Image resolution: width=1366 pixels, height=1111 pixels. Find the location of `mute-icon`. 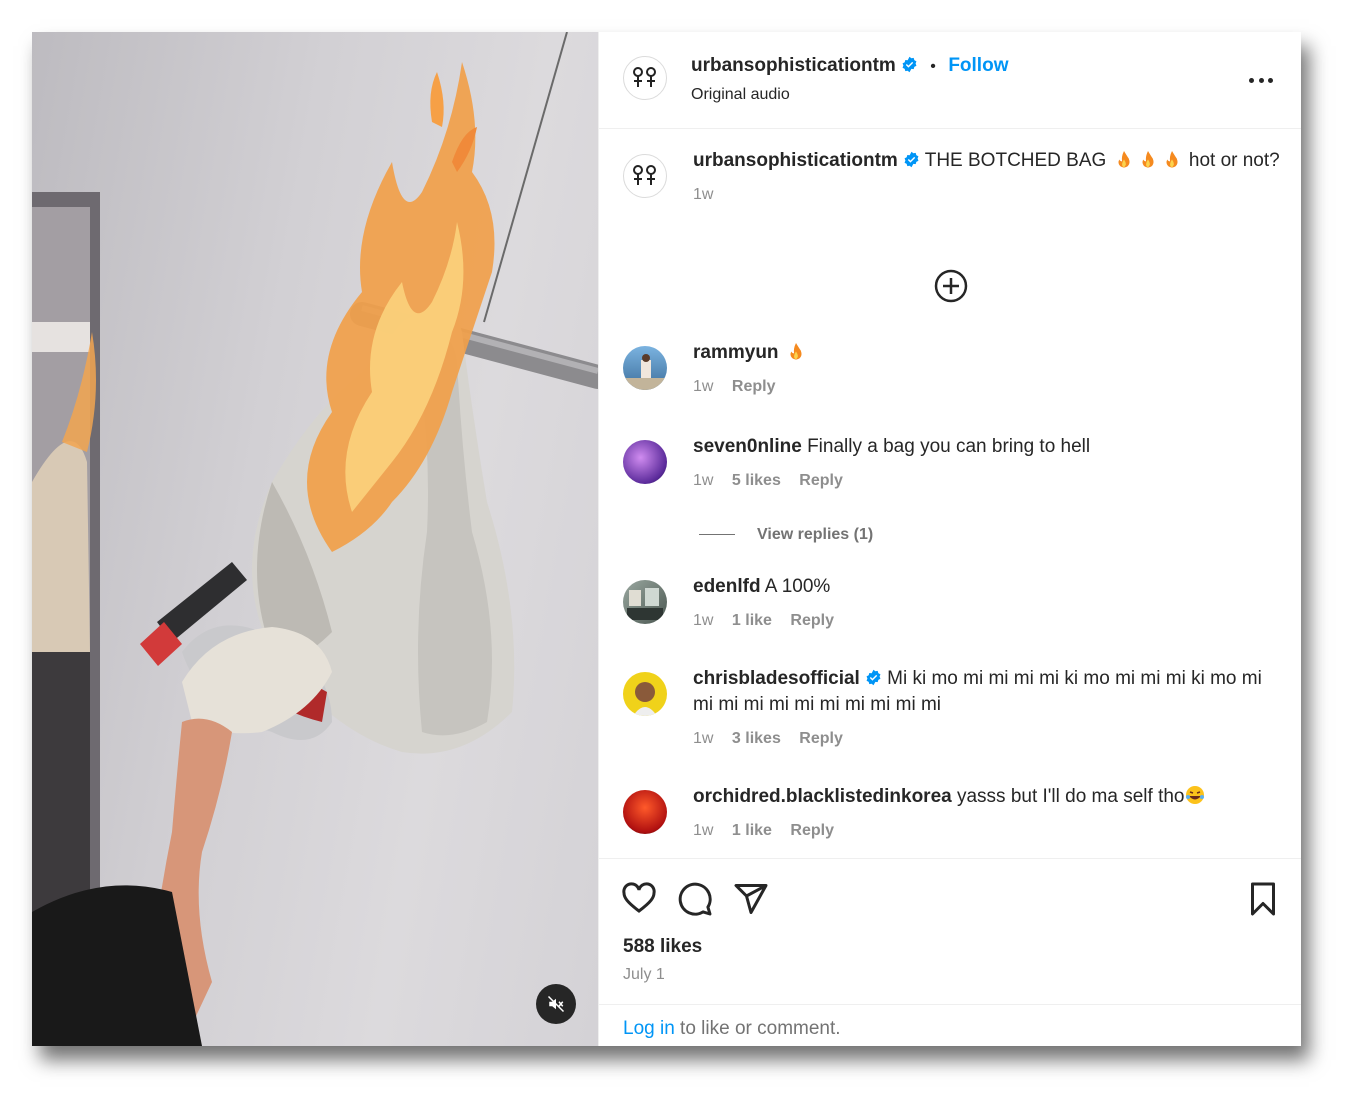

mute-icon is located at coordinates (556, 1004).